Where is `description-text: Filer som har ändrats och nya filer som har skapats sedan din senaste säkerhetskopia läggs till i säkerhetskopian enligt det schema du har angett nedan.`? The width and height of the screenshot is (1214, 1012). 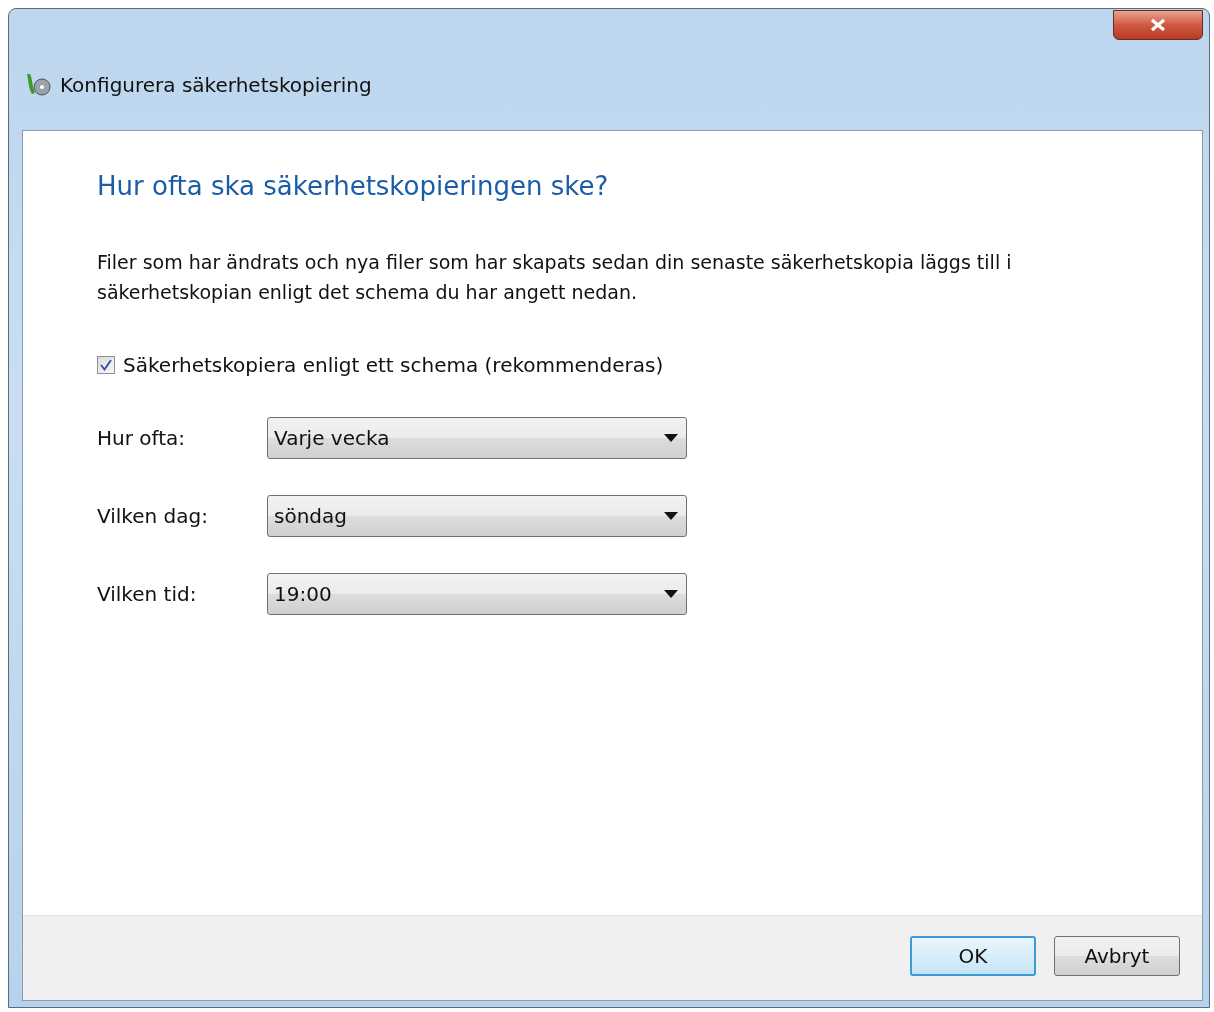
description-text: Filer som har ändrats och nya filer som har skapats sedan din senaste säkerhetskopia läggs till i säkerhetskopian enligt det schema du har angett nedan. is located at coordinates (555, 277).